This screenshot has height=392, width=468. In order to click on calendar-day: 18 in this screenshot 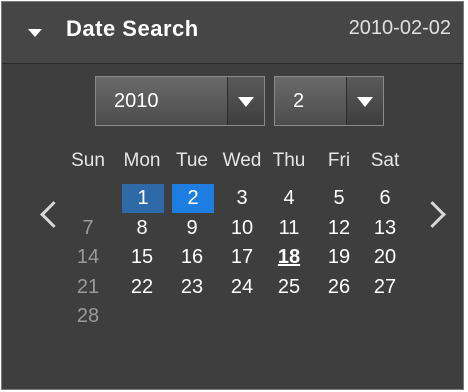, I will do `click(289, 257)`.